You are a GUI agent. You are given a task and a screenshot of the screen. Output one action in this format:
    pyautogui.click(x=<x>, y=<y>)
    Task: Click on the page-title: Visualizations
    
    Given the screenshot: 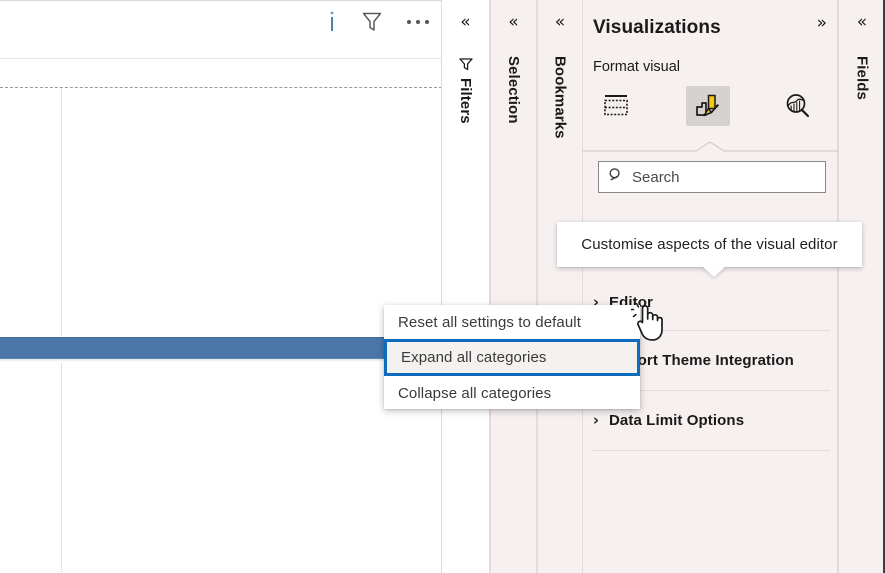 What is the action you would take?
    pyautogui.click(x=657, y=27)
    